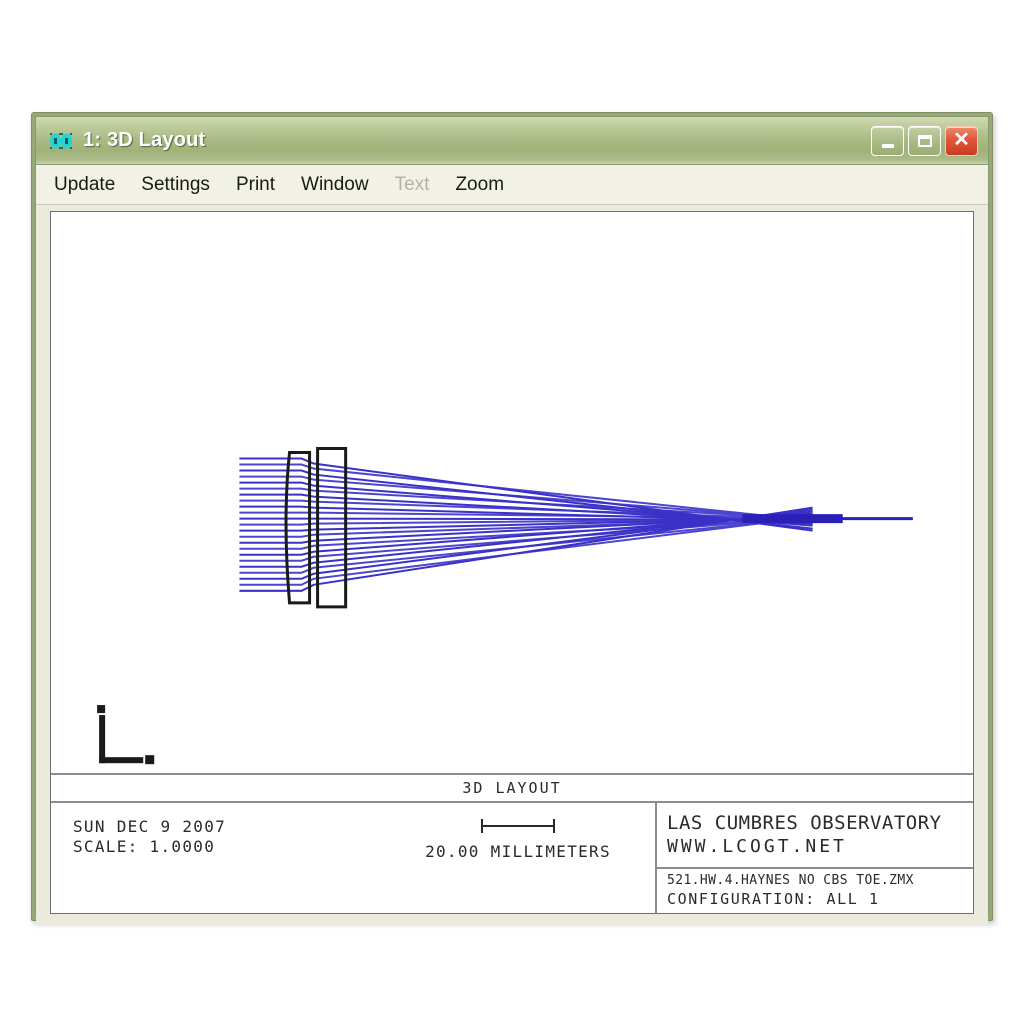 Image resolution: width=1024 pixels, height=1024 pixels. What do you see at coordinates (175, 185) in the screenshot?
I see `menu-item-settings: Settings` at bounding box center [175, 185].